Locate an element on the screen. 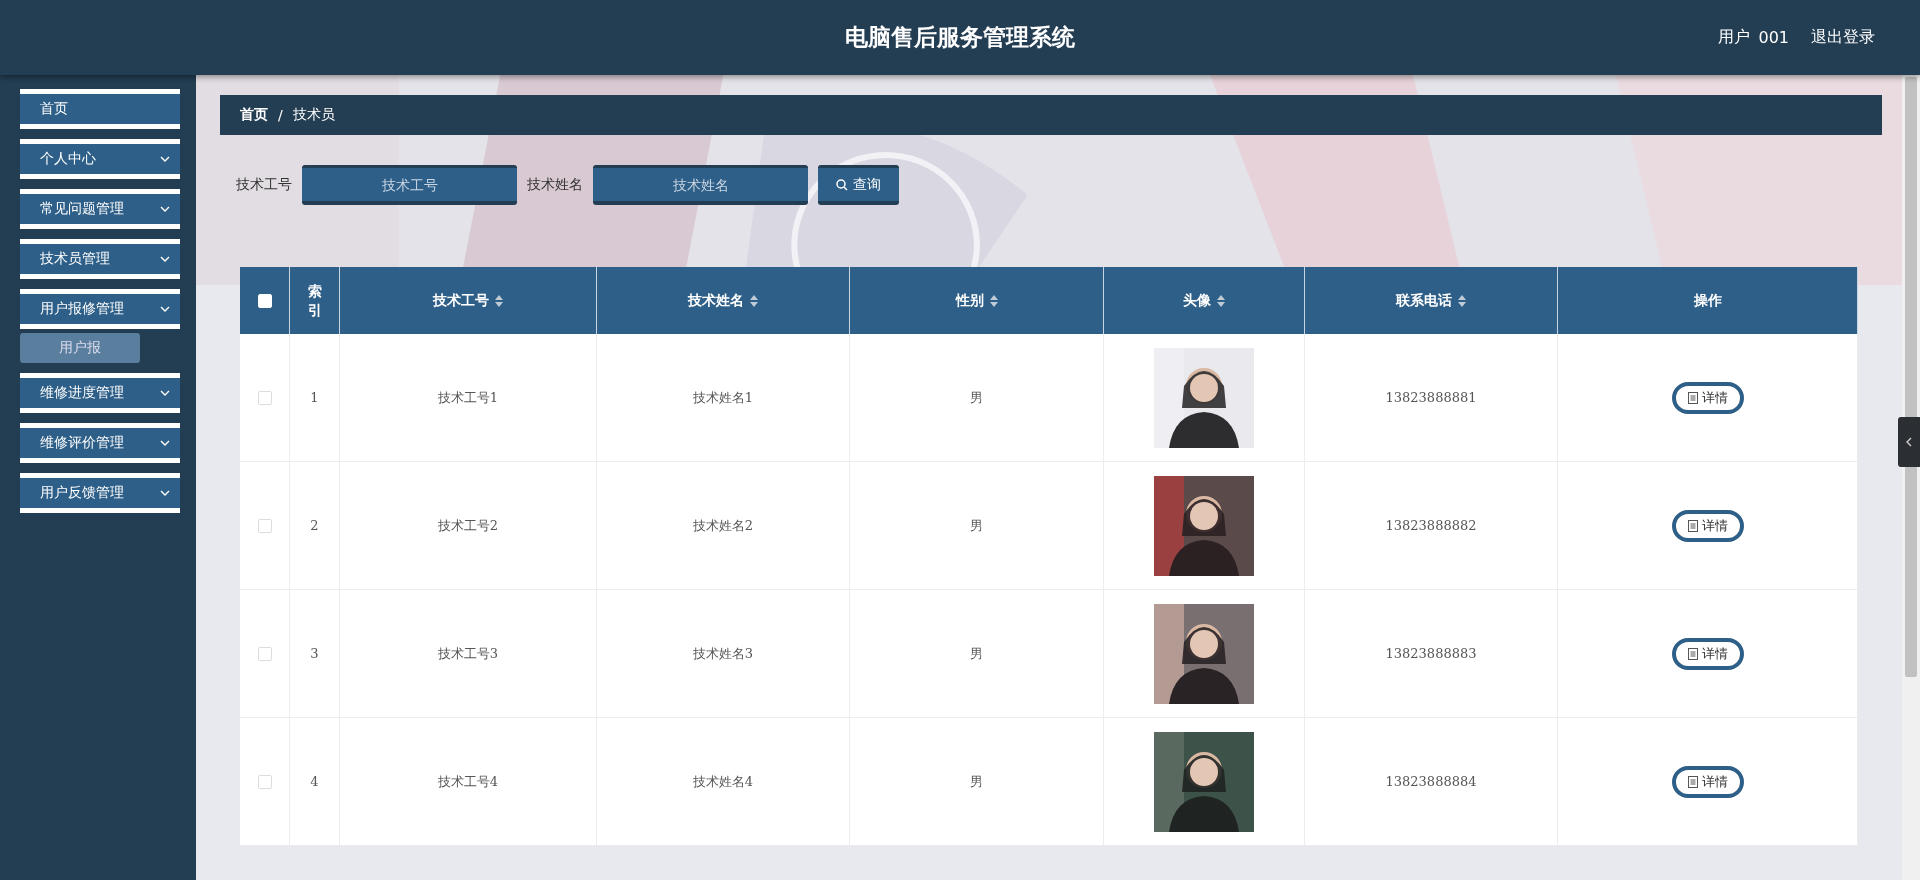  chevron-left-icon is located at coordinates (1909, 442).